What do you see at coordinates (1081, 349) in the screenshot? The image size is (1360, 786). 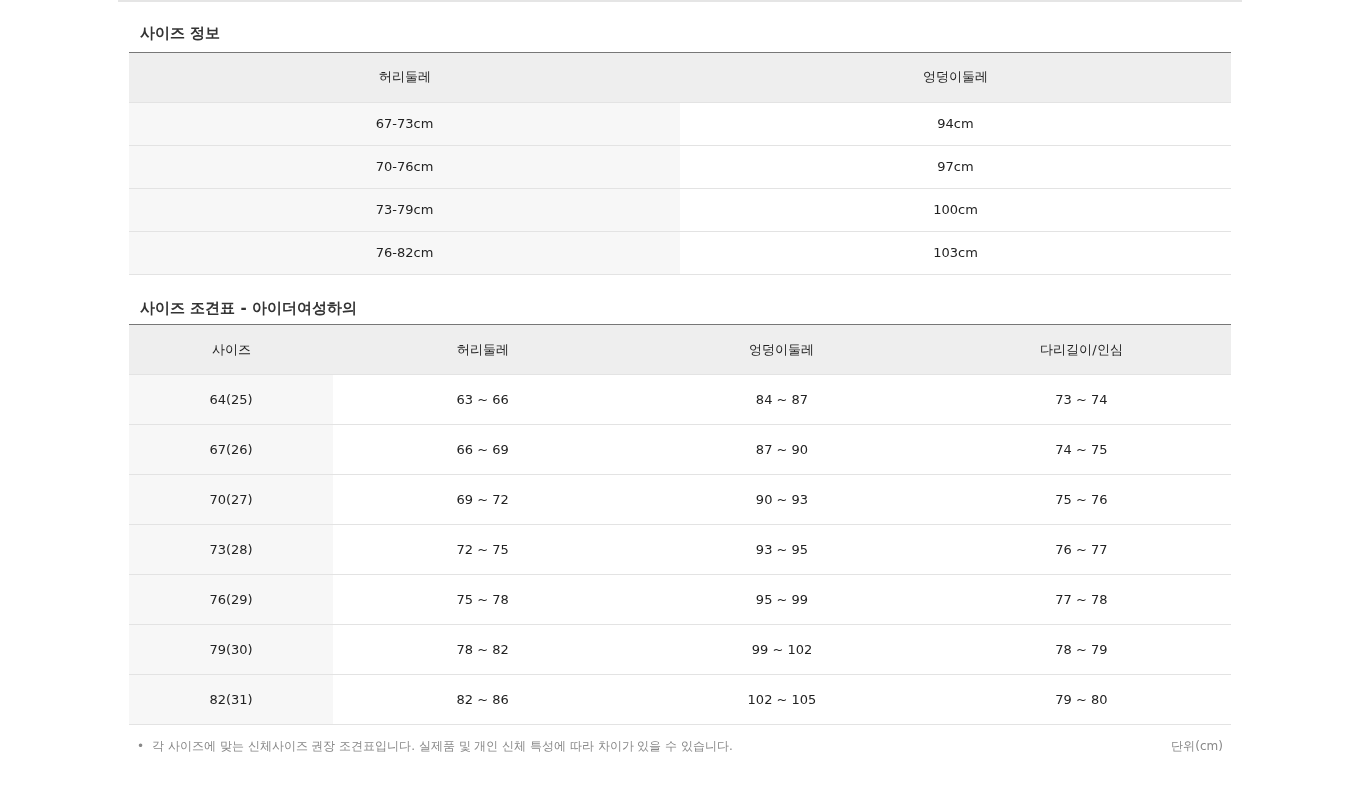 I see `column-header: 다리길이/인심` at bounding box center [1081, 349].